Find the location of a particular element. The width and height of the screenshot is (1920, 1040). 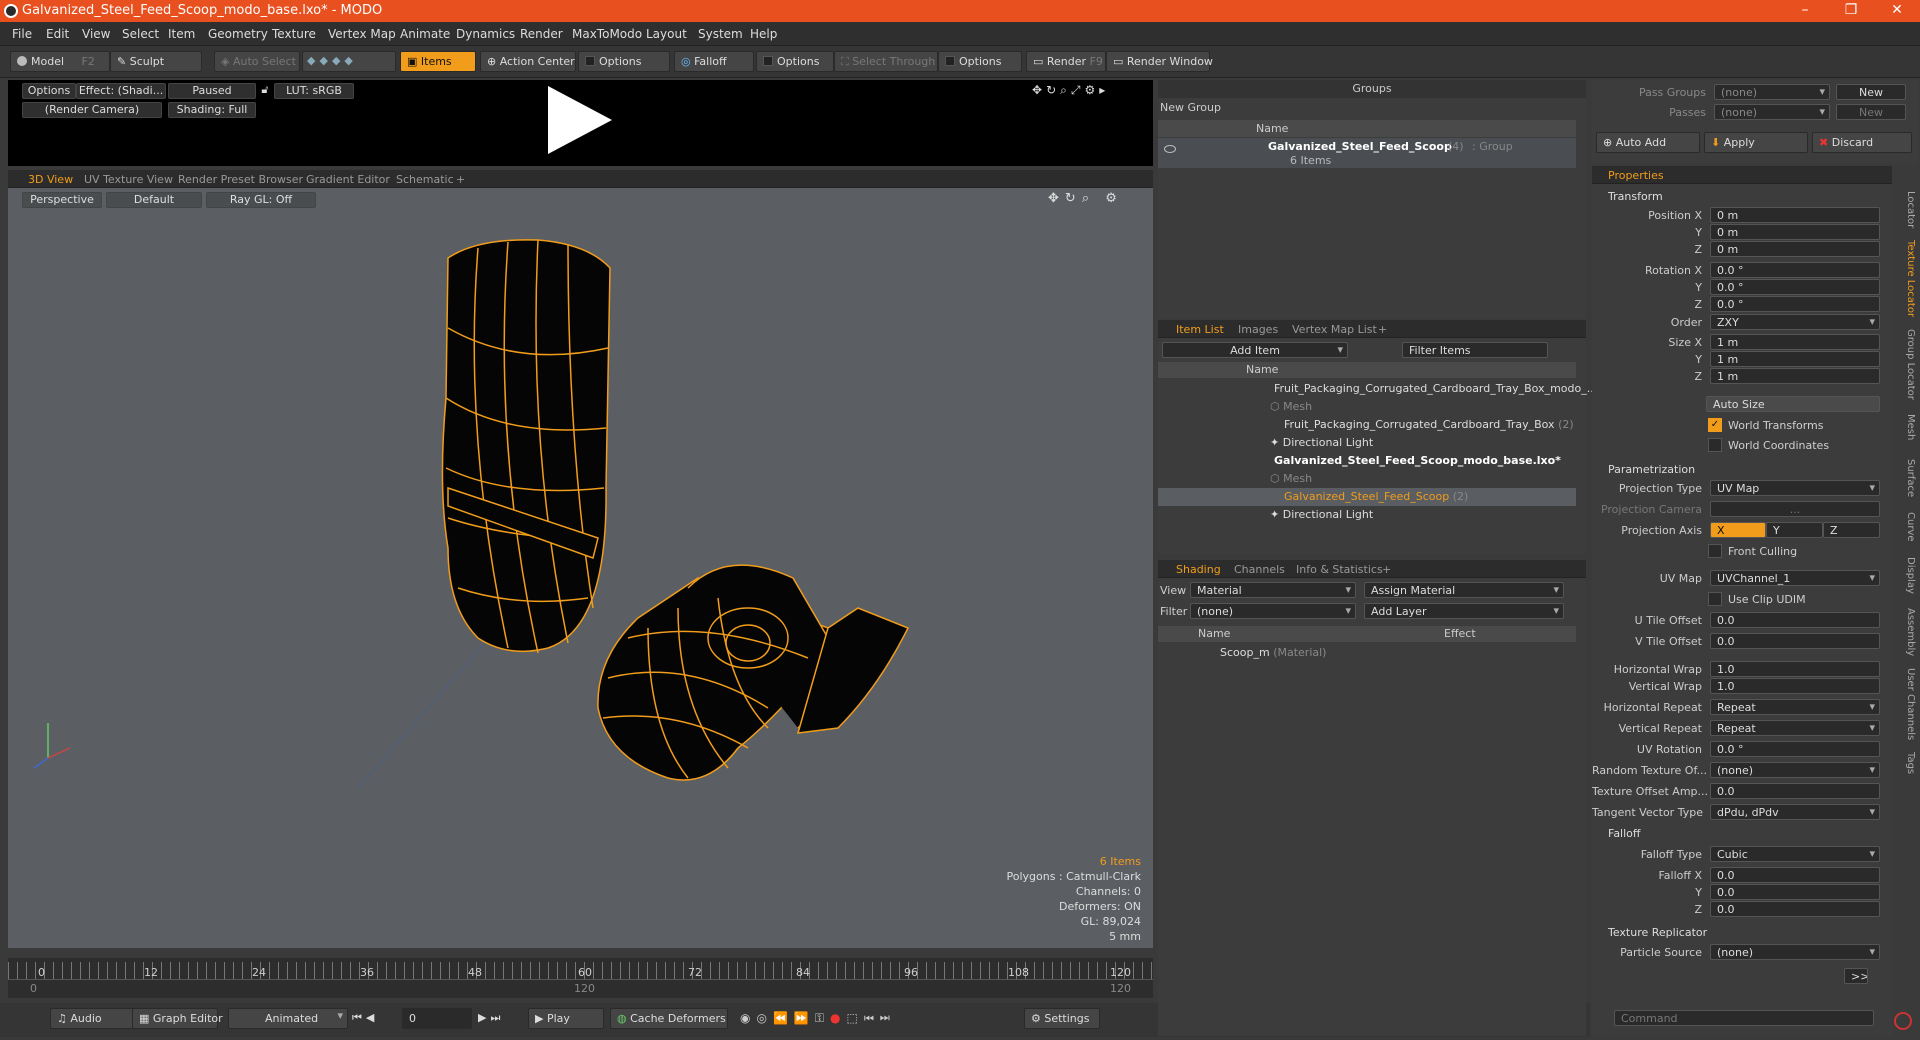

size-y-field: 1 m is located at coordinates (1795, 359).